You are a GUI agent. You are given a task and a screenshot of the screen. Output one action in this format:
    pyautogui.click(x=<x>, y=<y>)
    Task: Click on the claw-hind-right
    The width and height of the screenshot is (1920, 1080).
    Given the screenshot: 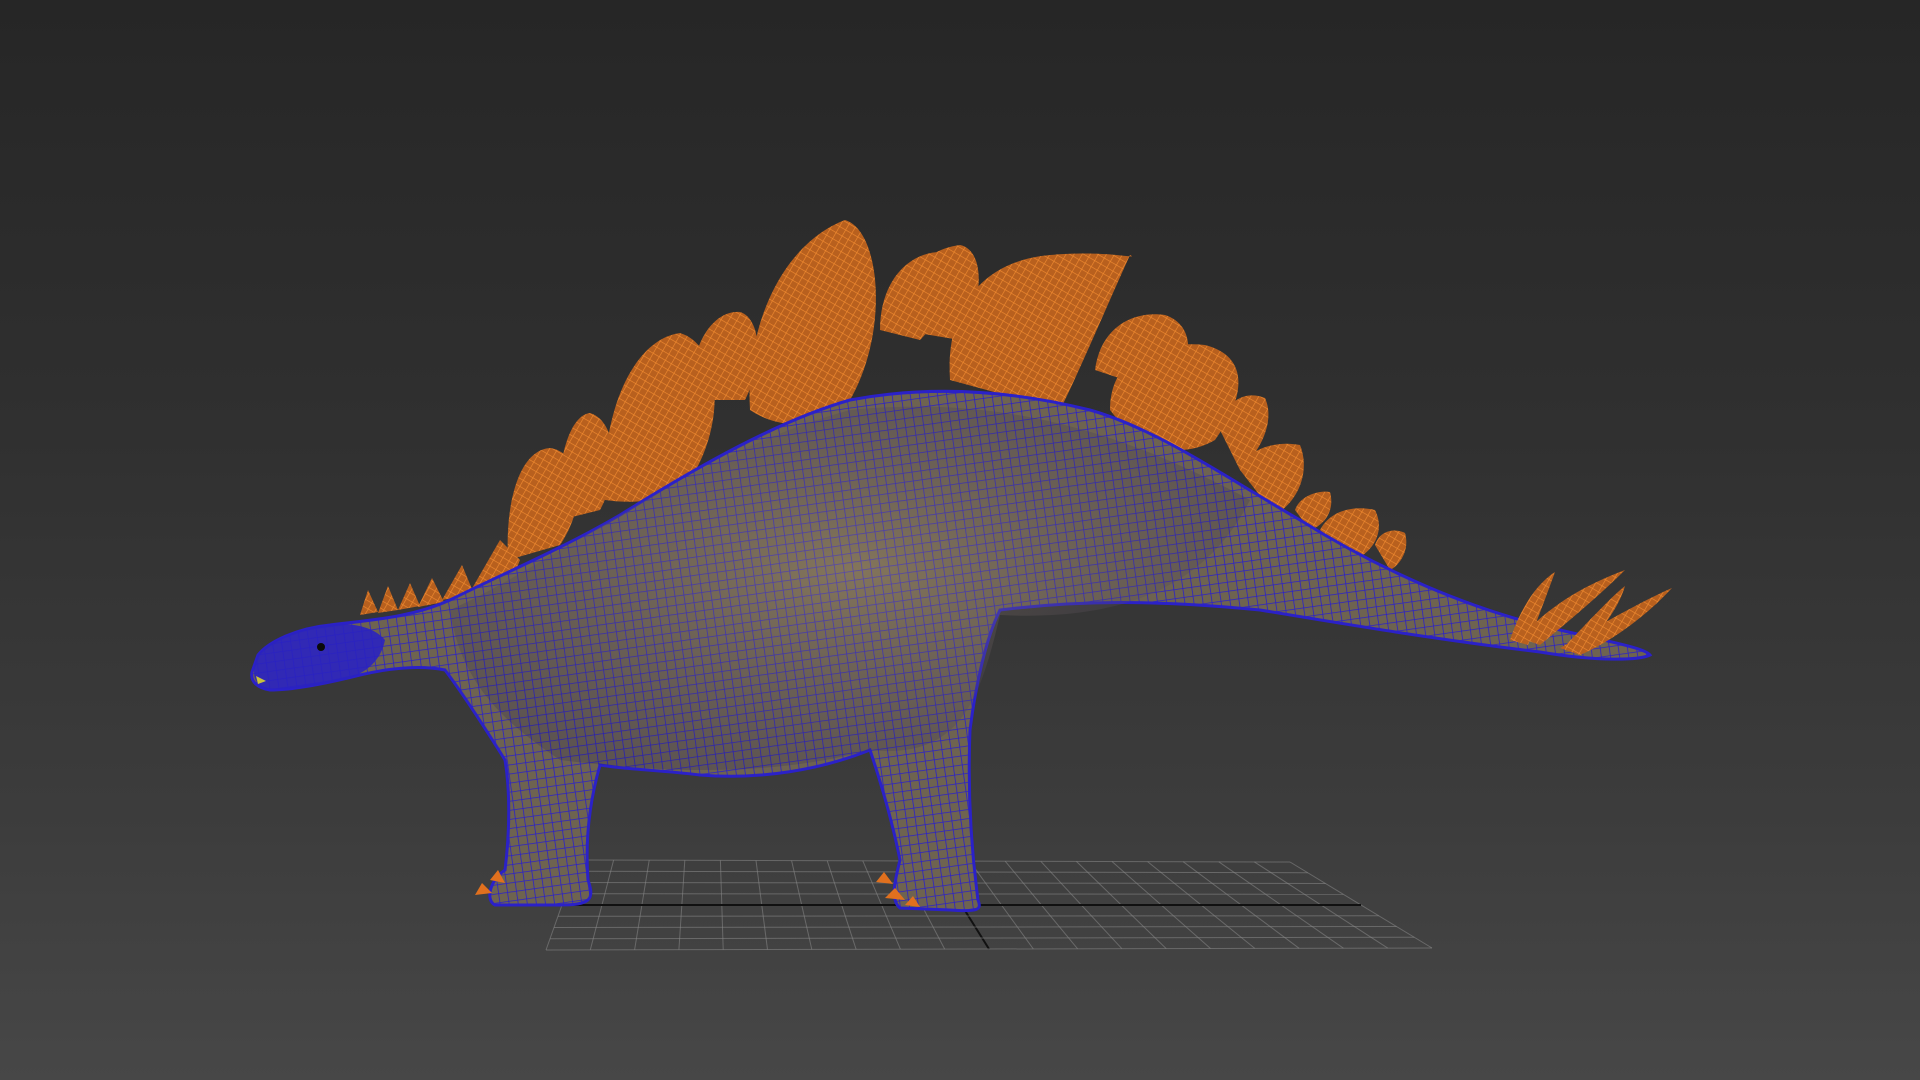 What is the action you would take?
    pyautogui.click(x=884, y=878)
    